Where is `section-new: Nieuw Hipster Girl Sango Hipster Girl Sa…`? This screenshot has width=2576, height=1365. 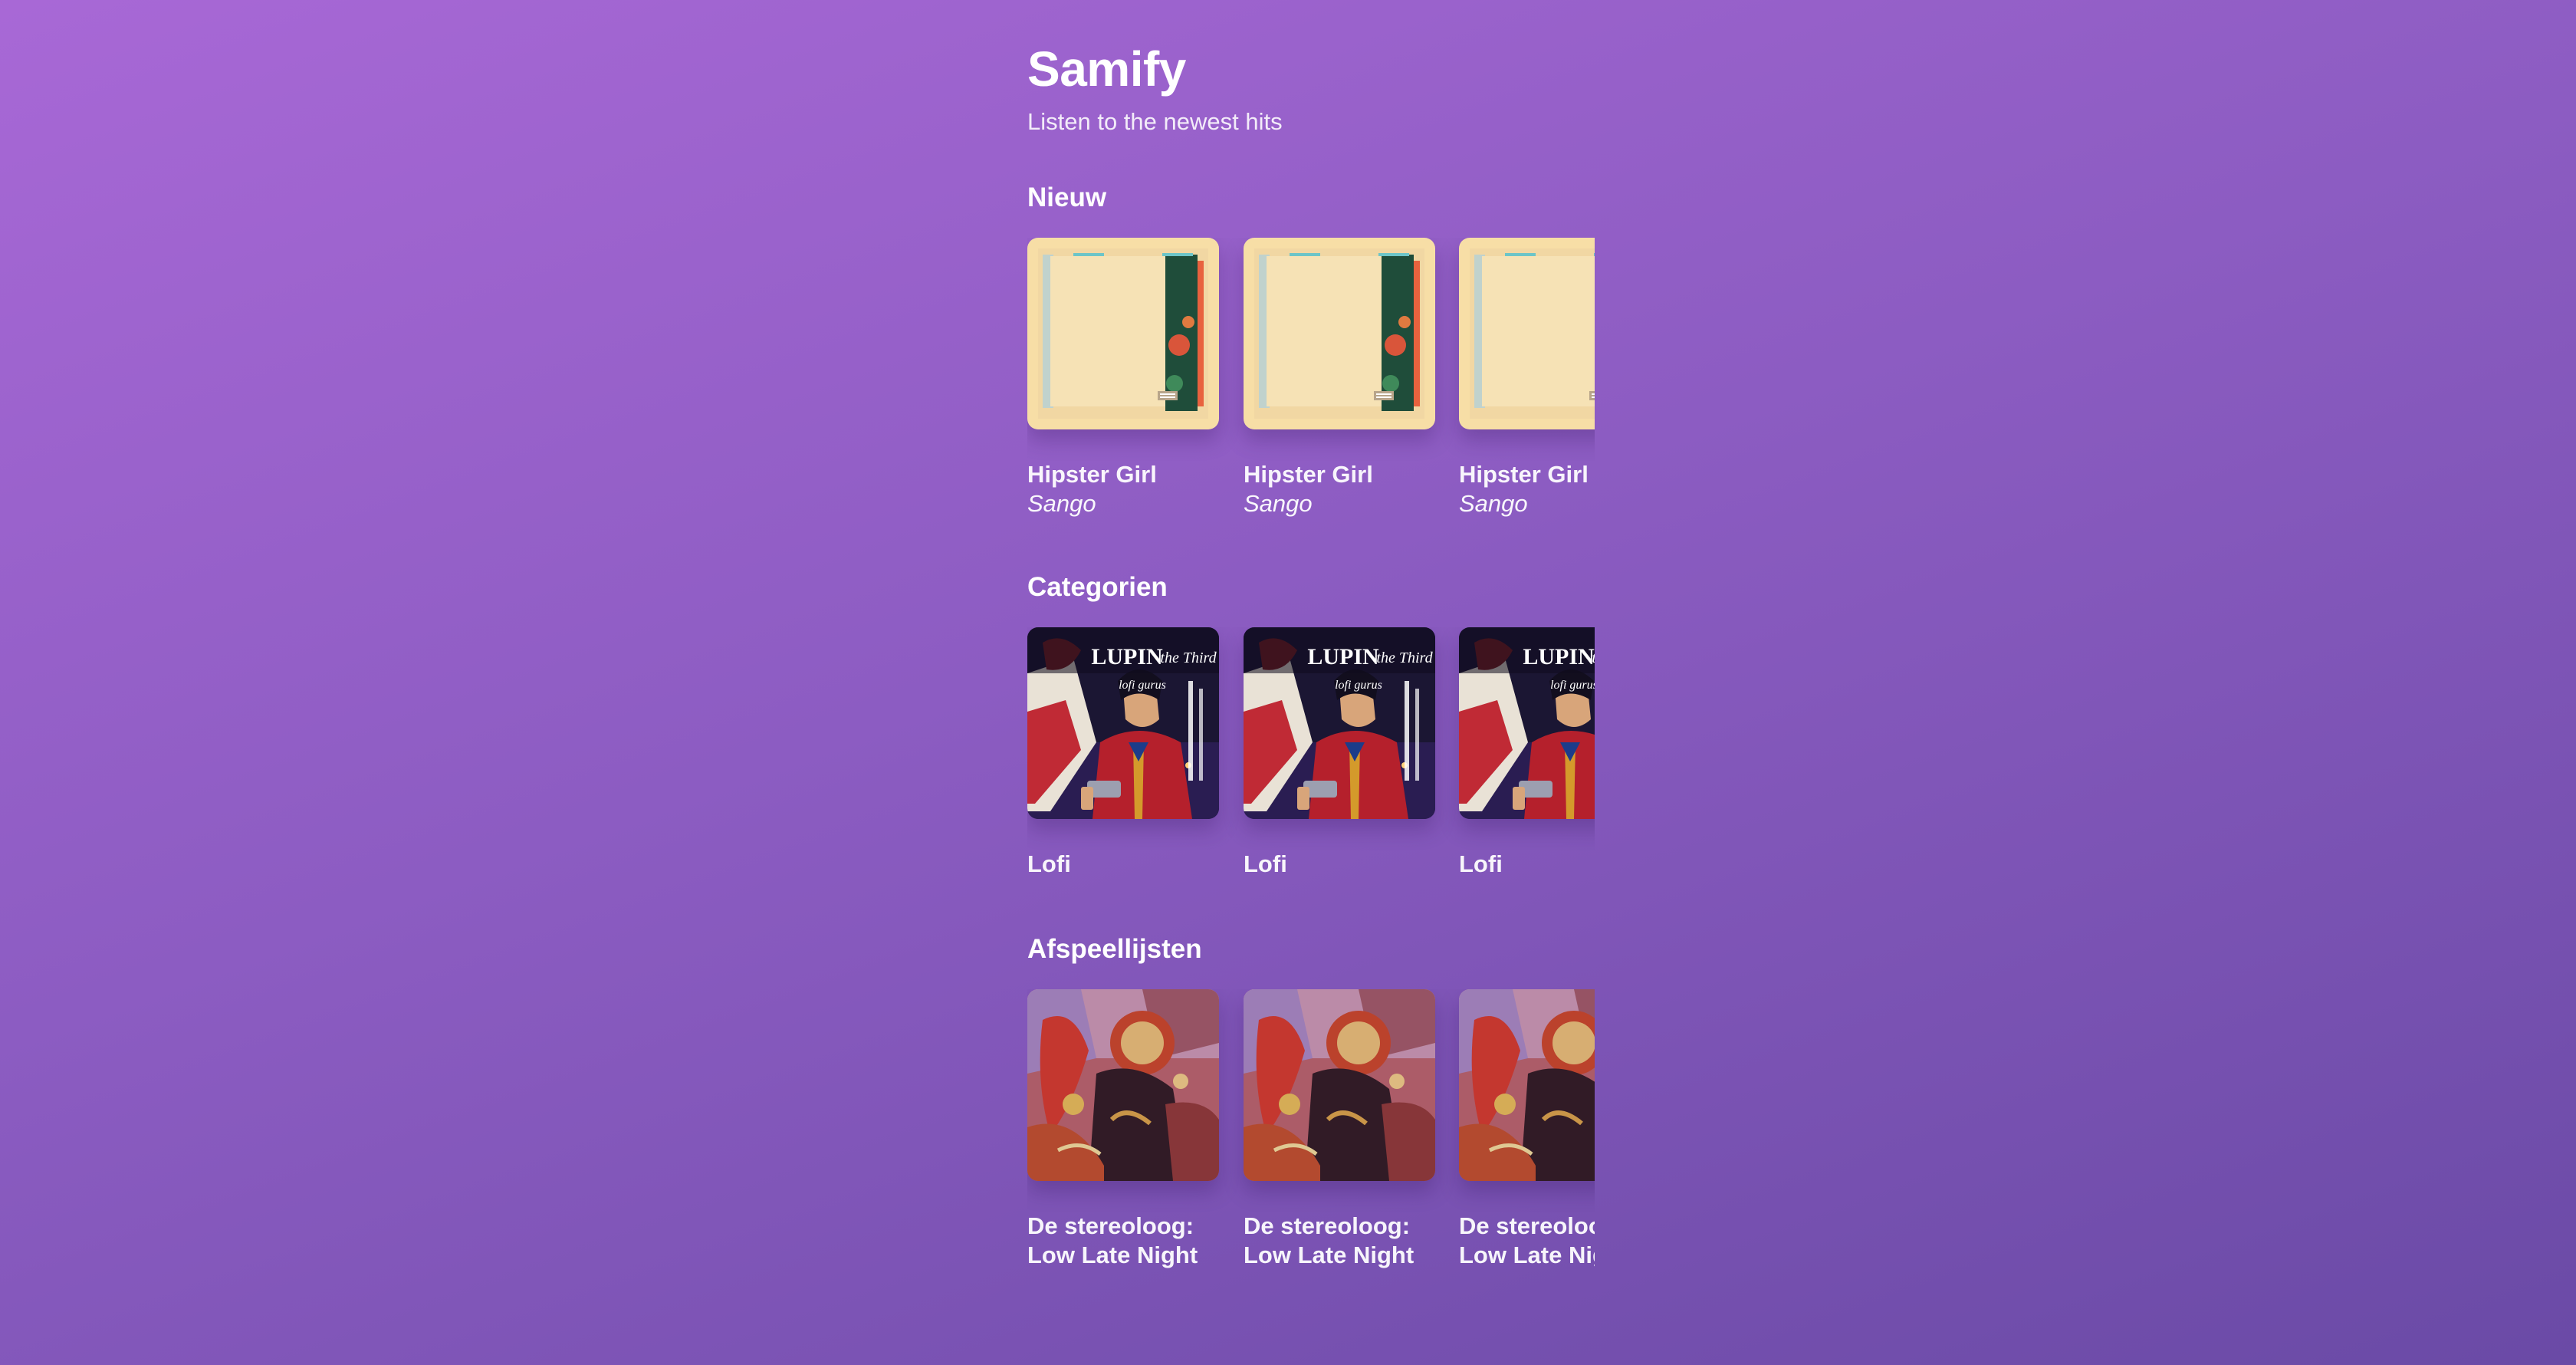 section-new: Nieuw Hipster Girl Sango Hipster Girl Sa… is located at coordinates (1311, 349).